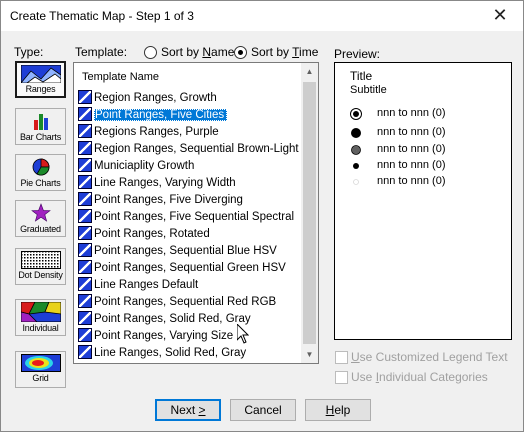  I want to click on ranges-icon, so click(40, 74).